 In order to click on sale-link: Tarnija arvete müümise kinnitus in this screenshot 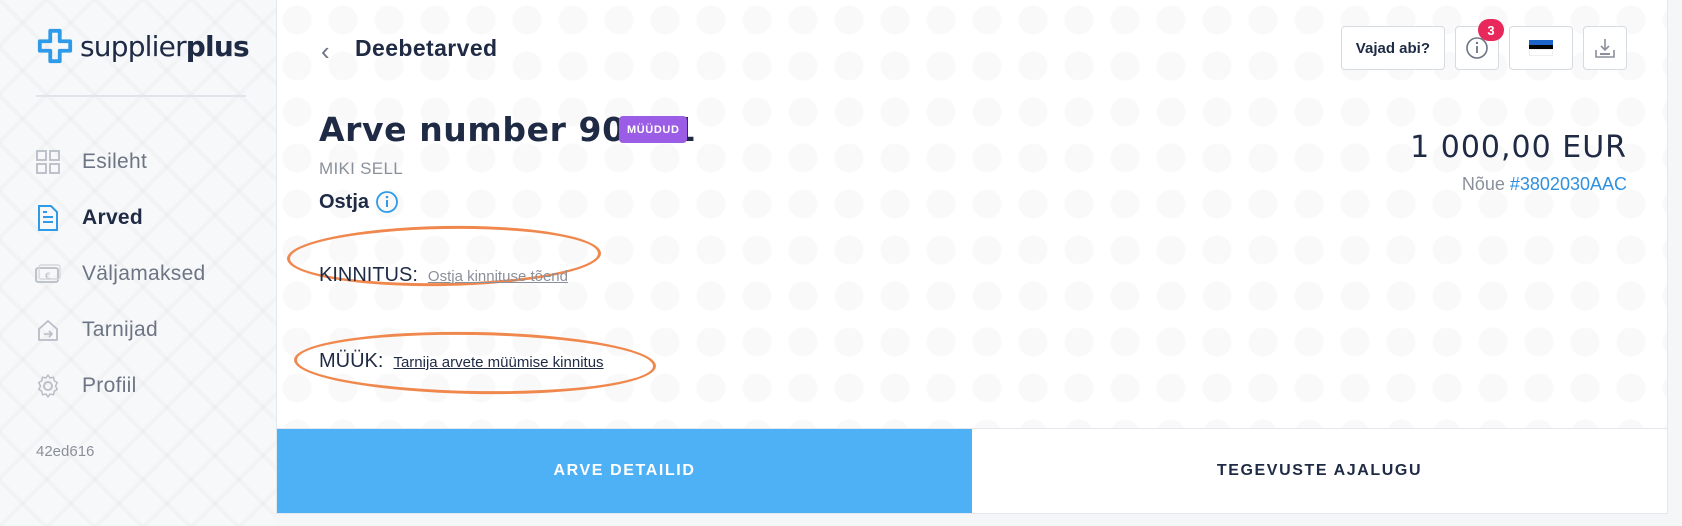, I will do `click(498, 362)`.